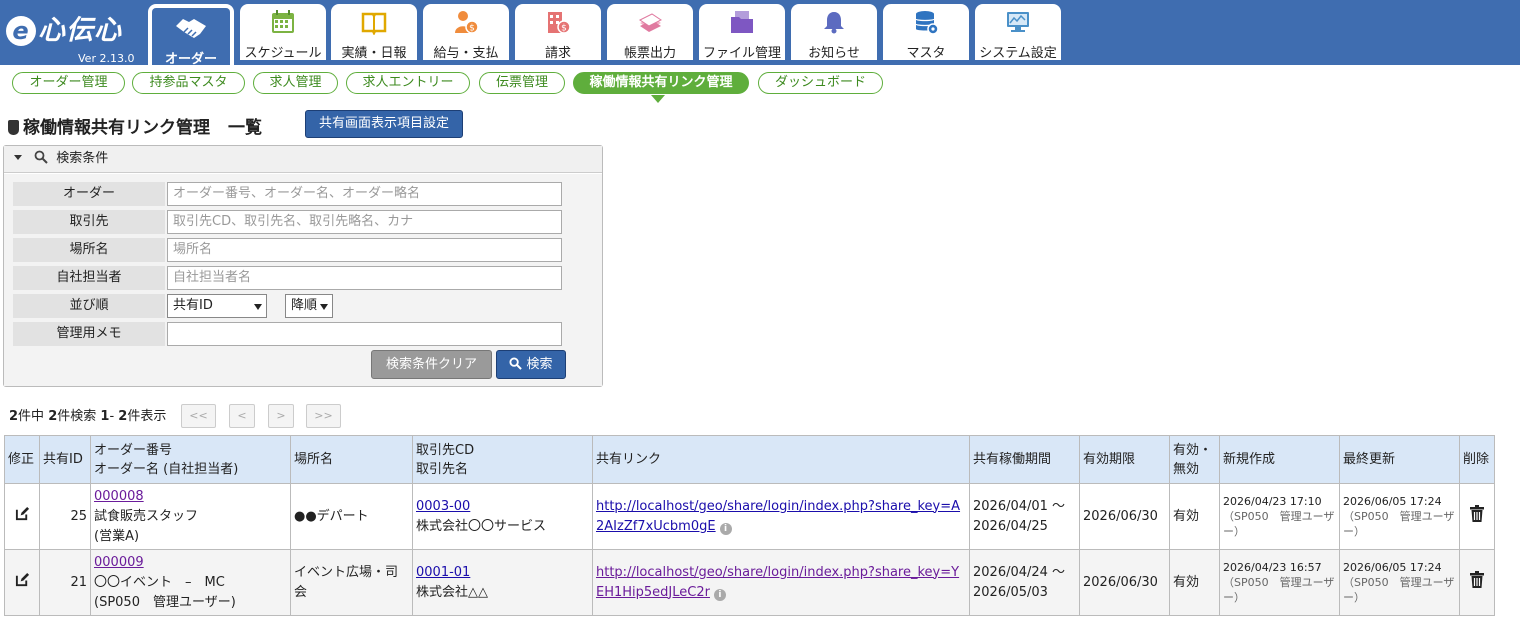 Image resolution: width=1520 pixels, height=628 pixels. What do you see at coordinates (89, 278) in the screenshot?
I see `staff-label: 自社担当者` at bounding box center [89, 278].